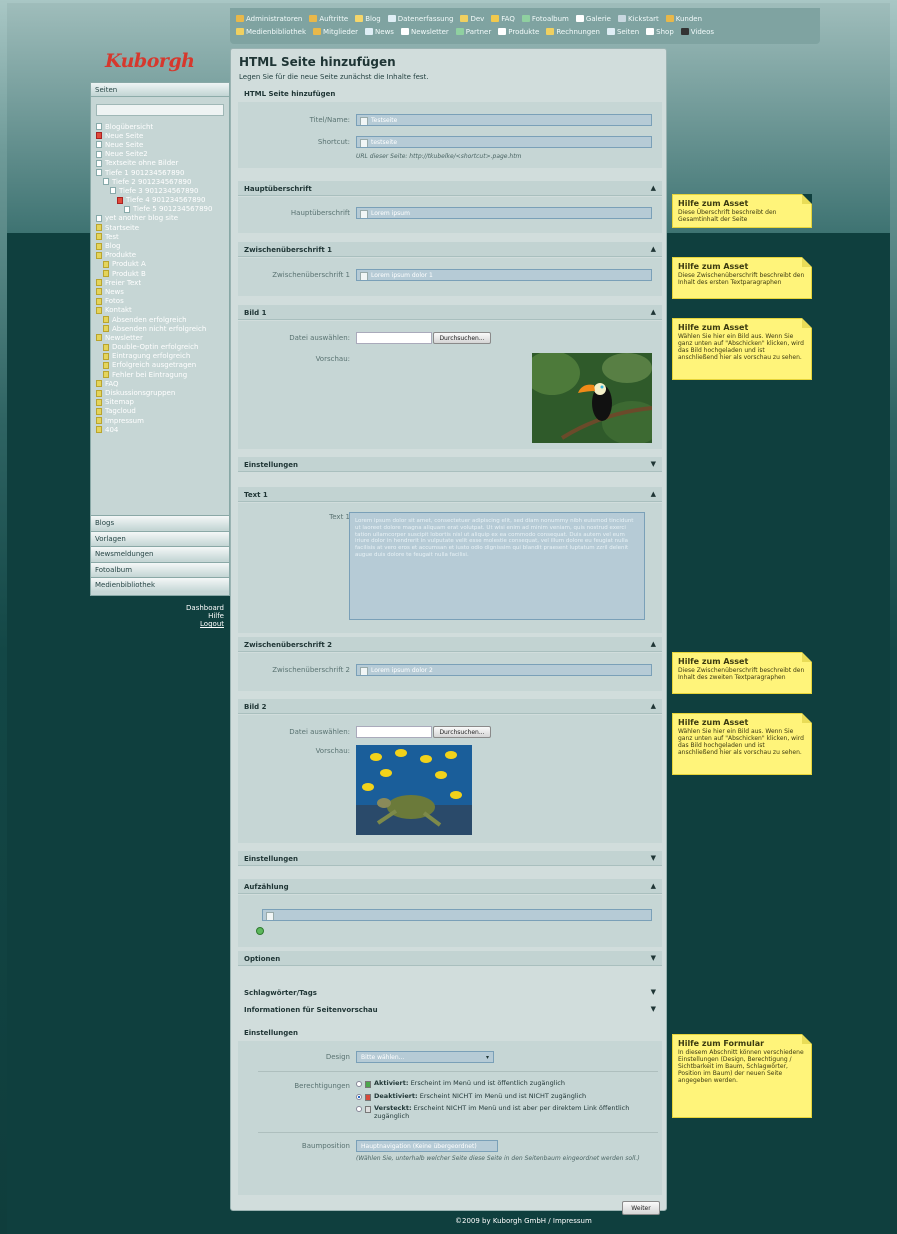 This screenshot has height=1234, width=897. What do you see at coordinates (162, 227) in the screenshot?
I see `tree-item: Startseite` at bounding box center [162, 227].